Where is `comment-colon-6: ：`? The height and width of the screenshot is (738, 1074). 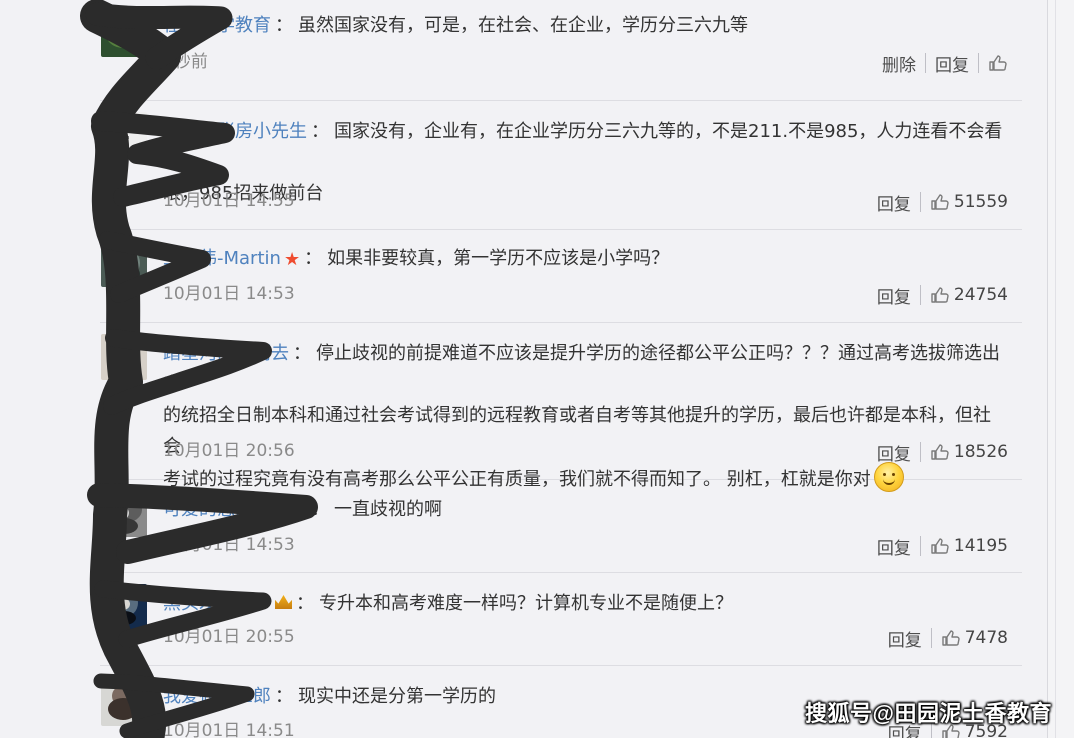 comment-colon-6: ： is located at coordinates (305, 603).